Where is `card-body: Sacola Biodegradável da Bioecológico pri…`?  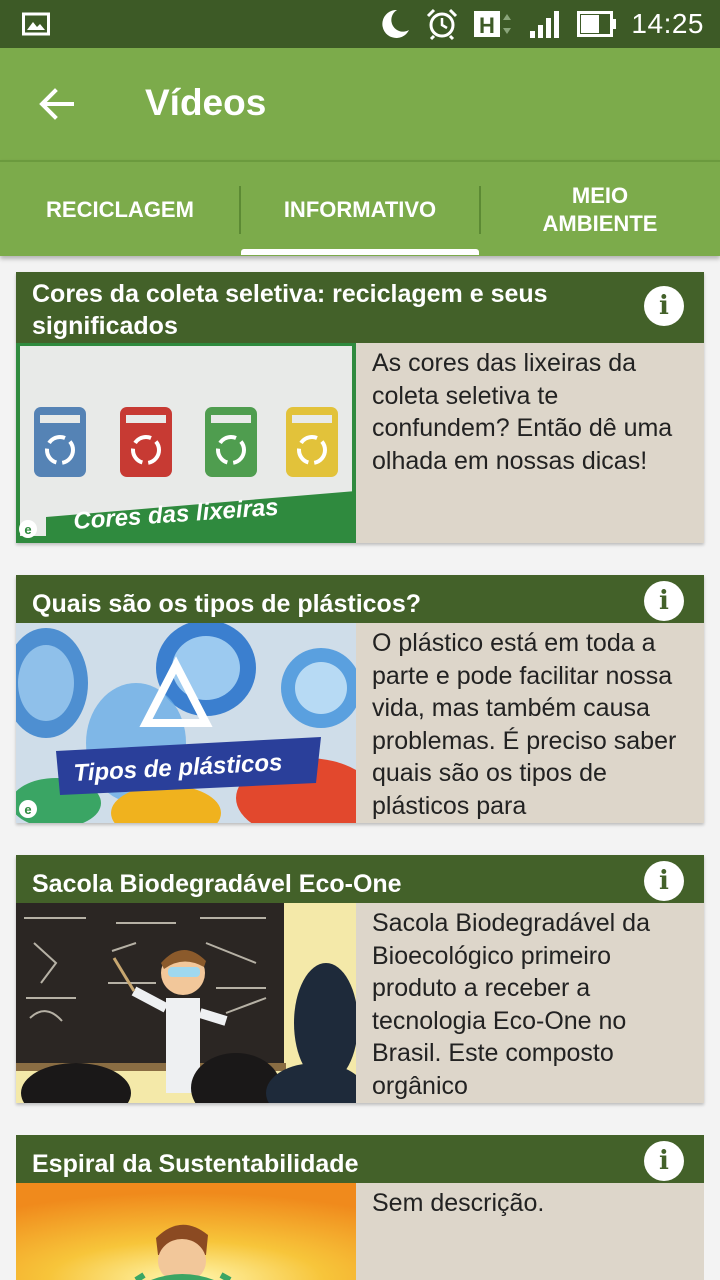
card-body: Sacola Biodegradável da Bioecológico pri… is located at coordinates (360, 1003).